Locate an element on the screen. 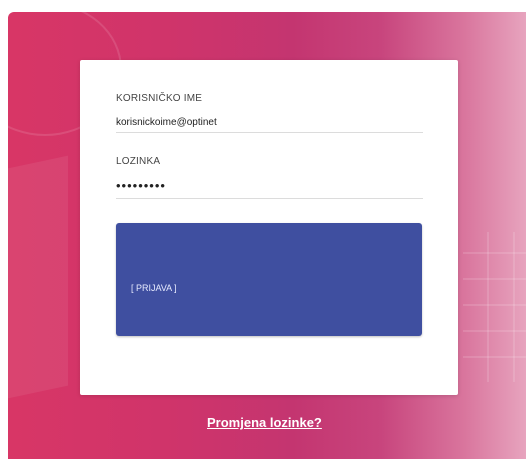 The image size is (526, 459). device-decoration is located at coordinates (38, 277).